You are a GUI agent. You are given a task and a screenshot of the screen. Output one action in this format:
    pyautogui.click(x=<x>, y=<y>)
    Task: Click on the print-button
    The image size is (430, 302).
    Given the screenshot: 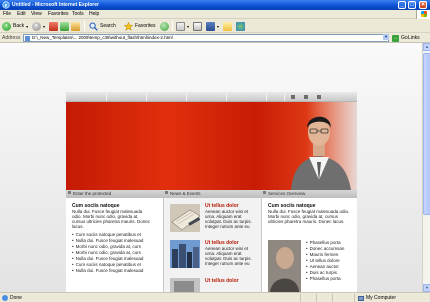 What is the action you would take?
    pyautogui.click(x=197, y=26)
    